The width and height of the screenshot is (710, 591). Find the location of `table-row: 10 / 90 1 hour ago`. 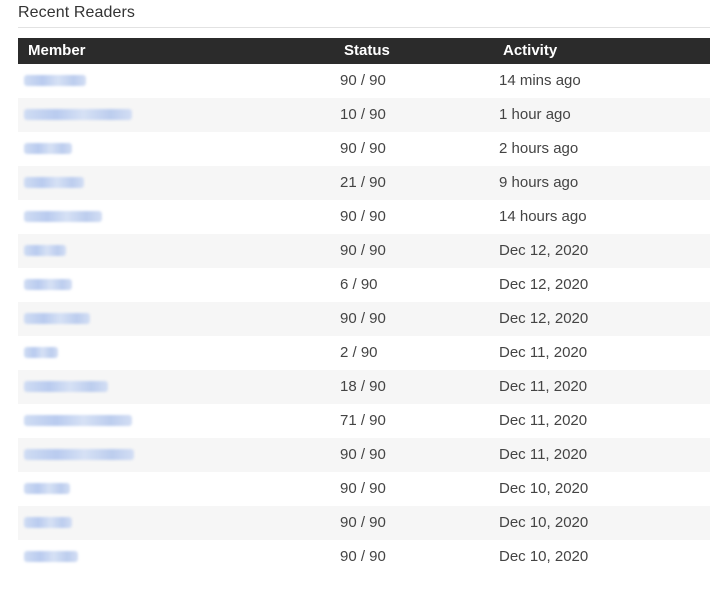

table-row: 10 / 90 1 hour ago is located at coordinates (364, 115).